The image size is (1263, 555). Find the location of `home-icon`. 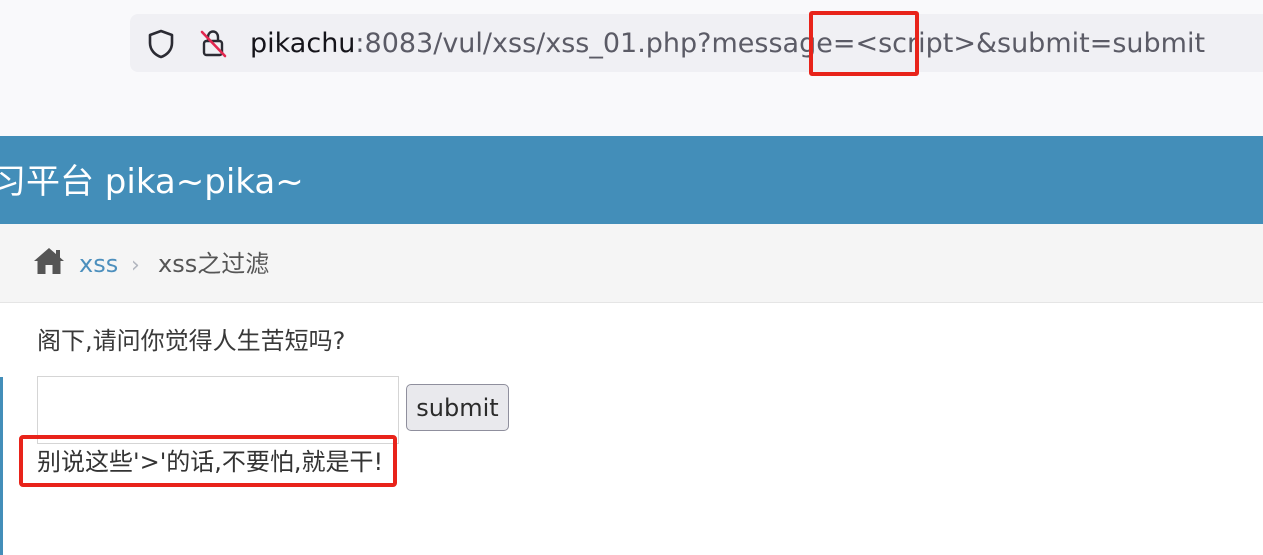

home-icon is located at coordinates (49, 261).